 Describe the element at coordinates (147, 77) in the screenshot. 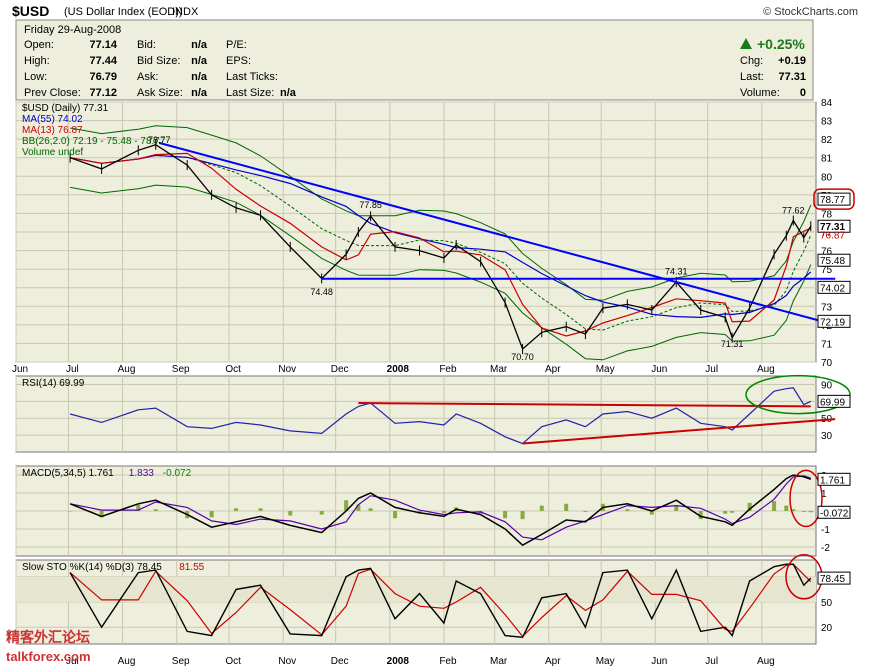

I see `quote-cell: Ask:` at that location.